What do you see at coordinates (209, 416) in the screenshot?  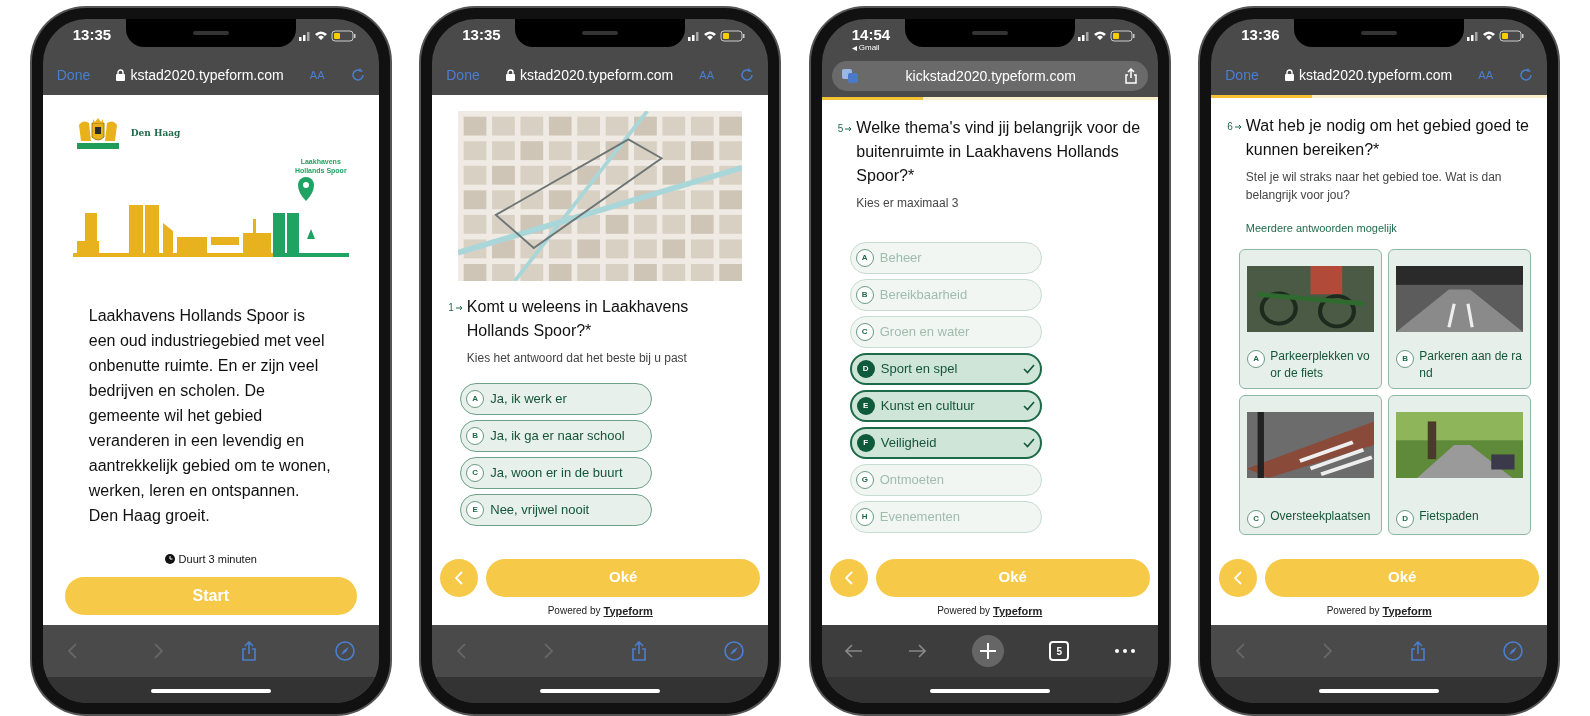 I see `intro-paragraph: Laakhavens Hollands Spoor is een oud industriegebied met veel onbenutte ruimte. En er zijn veel bedrijven en scholen. De gemeente wil het gebied veranderen in een levendig en aantrekkelijk gebied om te wonen, werken, leren en ontspannen. Den Haag groeit.` at bounding box center [209, 416].